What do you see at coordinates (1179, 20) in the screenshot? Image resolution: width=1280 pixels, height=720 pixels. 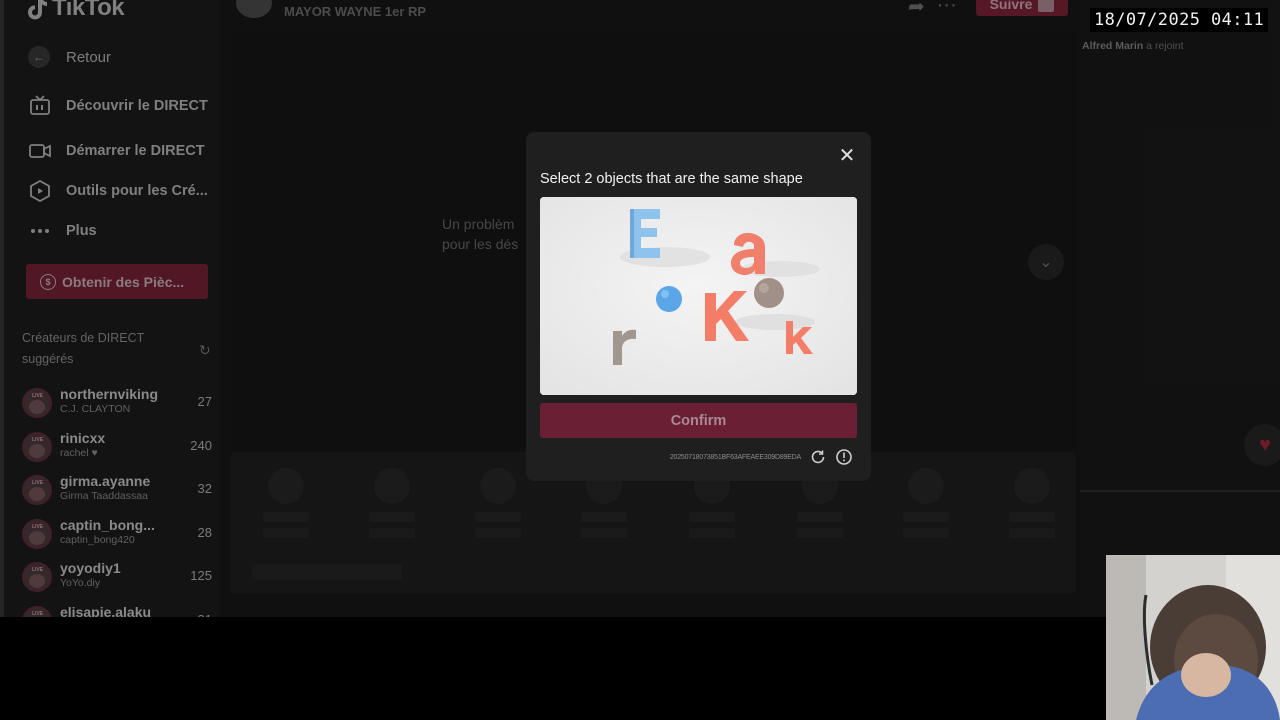 I see `recording-timestamp: 18/07/2025 04:11` at bounding box center [1179, 20].